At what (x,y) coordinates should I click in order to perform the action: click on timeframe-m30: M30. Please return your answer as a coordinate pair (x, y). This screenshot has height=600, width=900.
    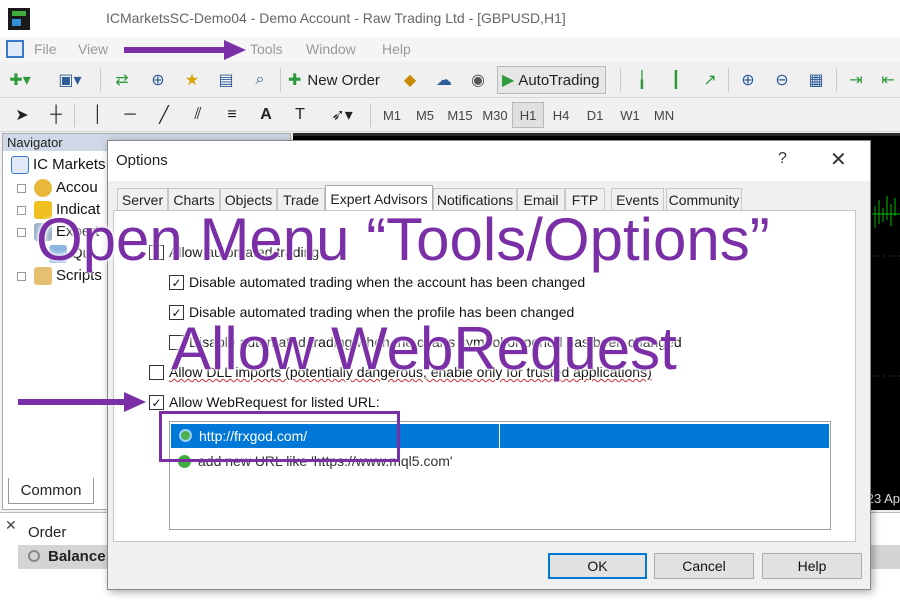
    Looking at the image, I should click on (495, 115).